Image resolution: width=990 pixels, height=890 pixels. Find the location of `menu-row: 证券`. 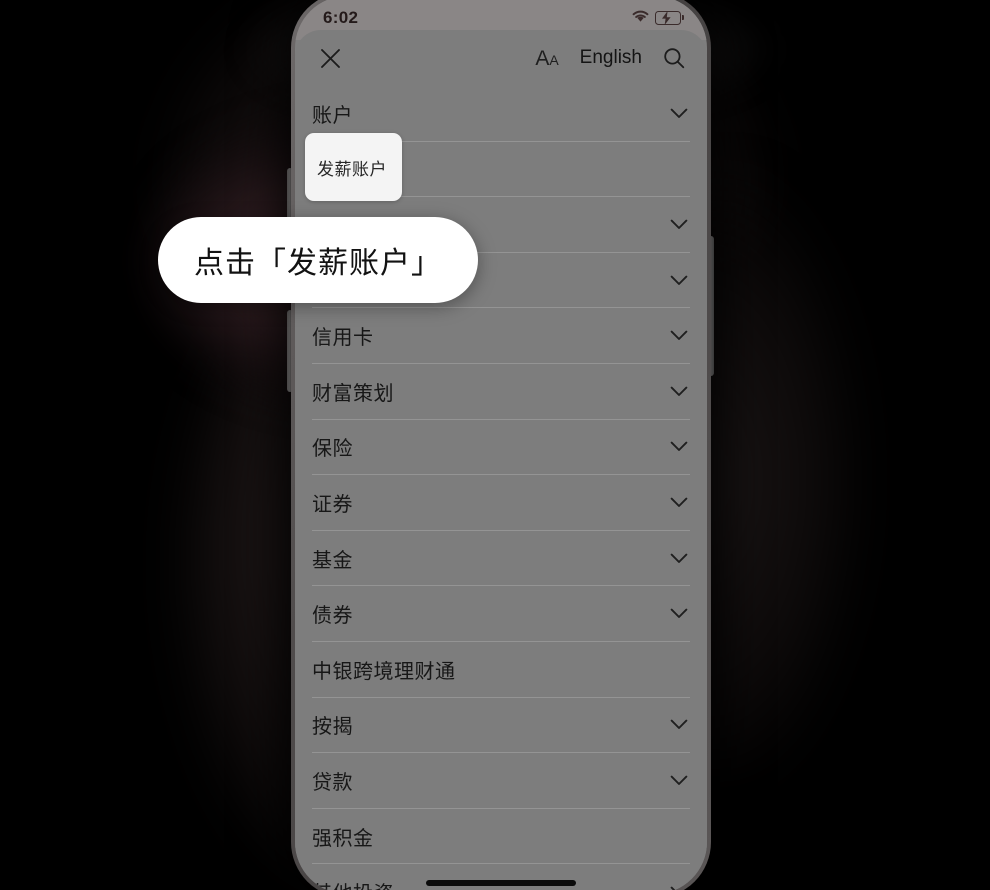

menu-row: 证券 is located at coordinates (501, 503).